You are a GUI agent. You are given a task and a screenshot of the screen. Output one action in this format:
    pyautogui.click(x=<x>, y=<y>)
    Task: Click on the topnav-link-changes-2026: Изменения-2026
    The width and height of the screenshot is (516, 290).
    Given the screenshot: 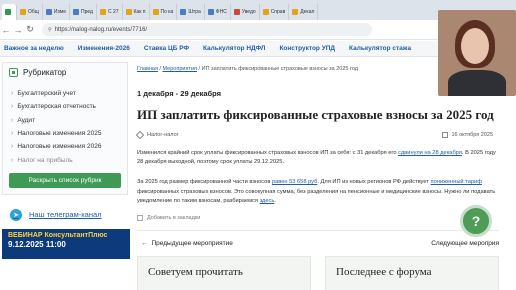 What is the action you would take?
    pyautogui.click(x=104, y=48)
    